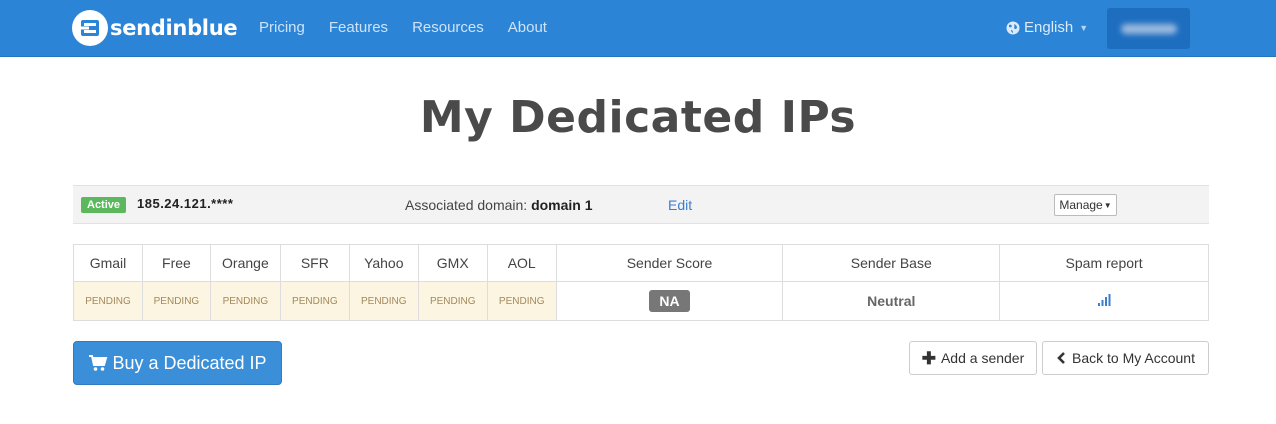  What do you see at coordinates (108, 301) in the screenshot?
I see `gmail-status: PENDING` at bounding box center [108, 301].